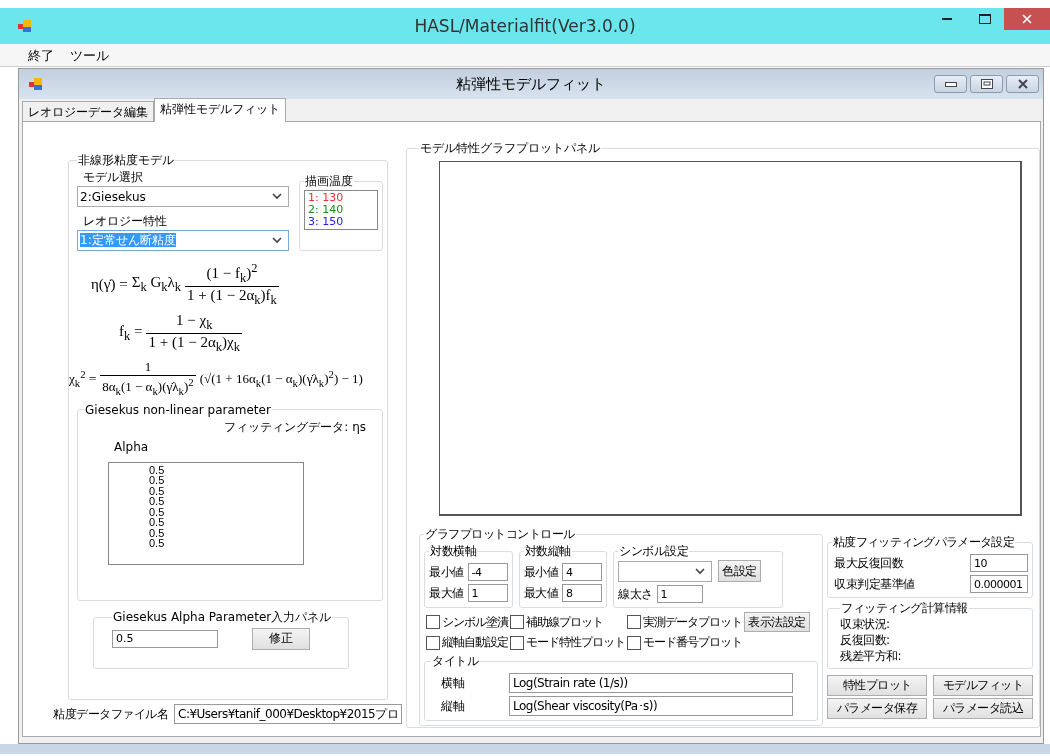 The width and height of the screenshot is (1050, 756). Describe the element at coordinates (999, 584) in the screenshot. I see `input-field: 0.000001` at that location.